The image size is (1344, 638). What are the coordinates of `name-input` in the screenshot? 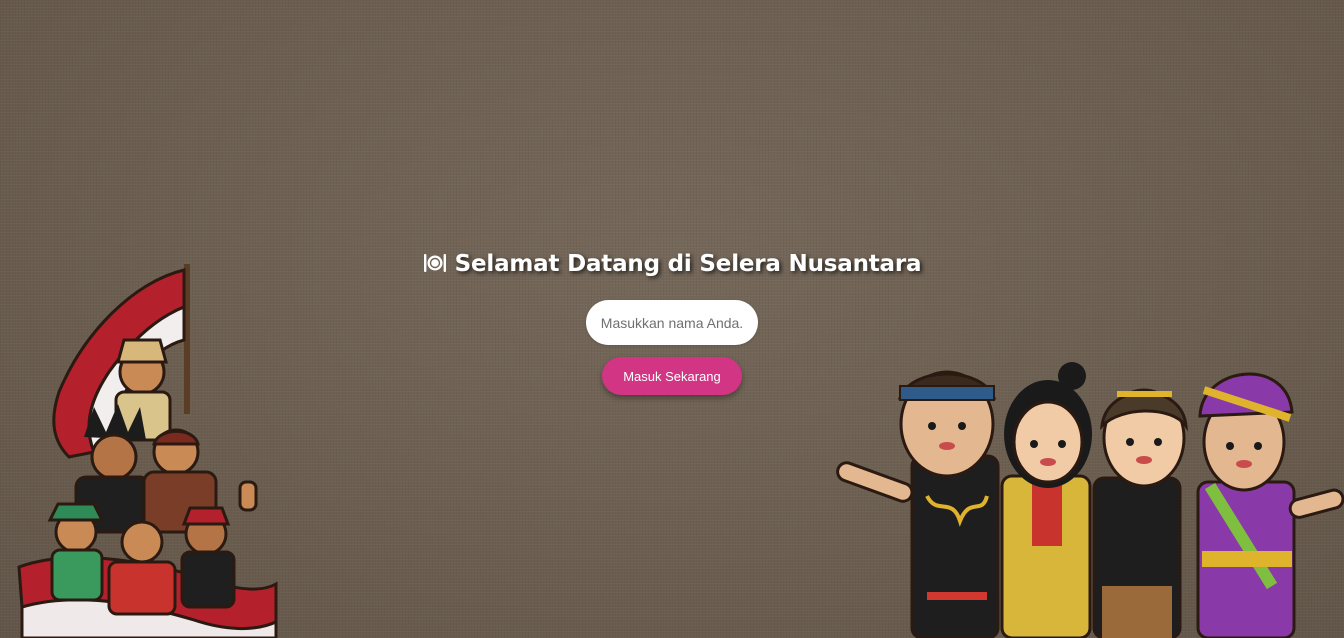 It's located at (672, 322).